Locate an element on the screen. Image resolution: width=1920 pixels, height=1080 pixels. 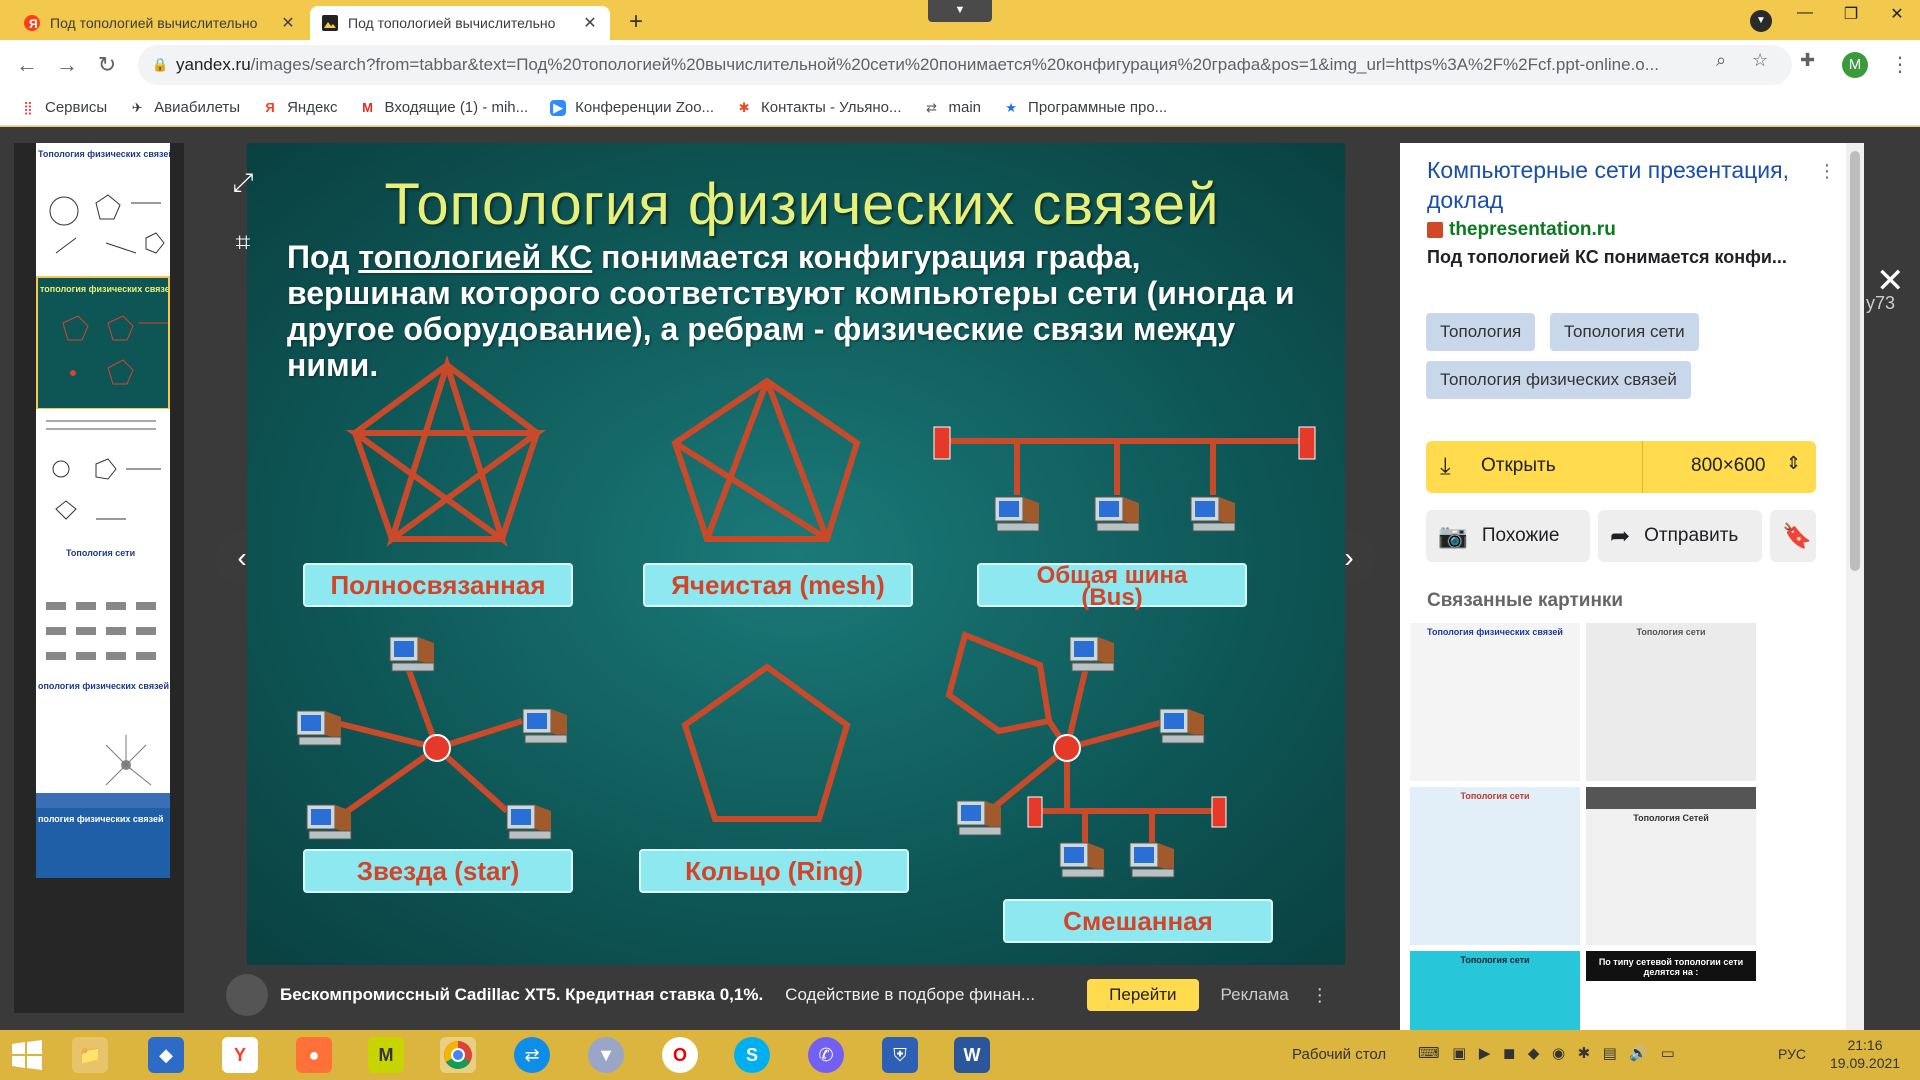
extensions-icon: ✚ is located at coordinates (1807, 60).